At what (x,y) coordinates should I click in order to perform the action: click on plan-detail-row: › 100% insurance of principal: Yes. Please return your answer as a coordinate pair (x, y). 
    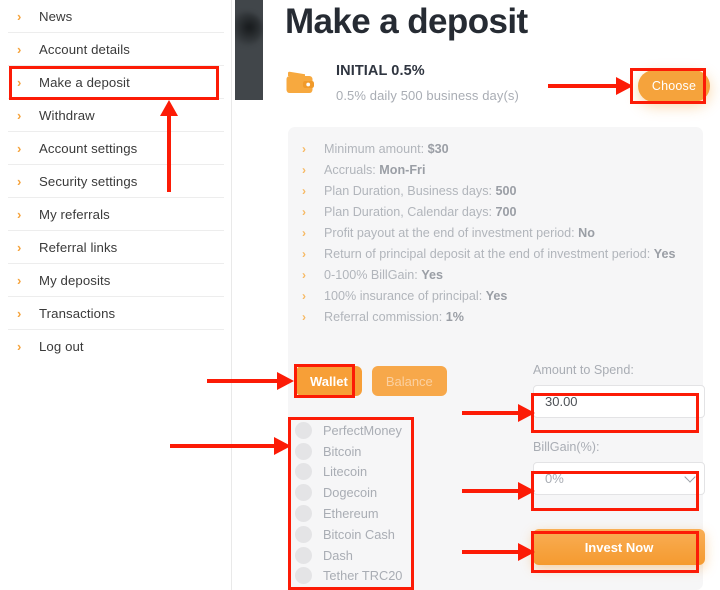
    Looking at the image, I should click on (498, 297).